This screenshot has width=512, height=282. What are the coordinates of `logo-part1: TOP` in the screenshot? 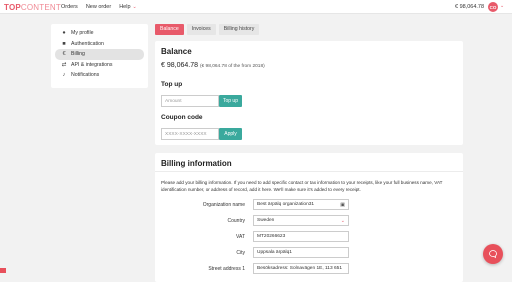 It's located at (12, 7).